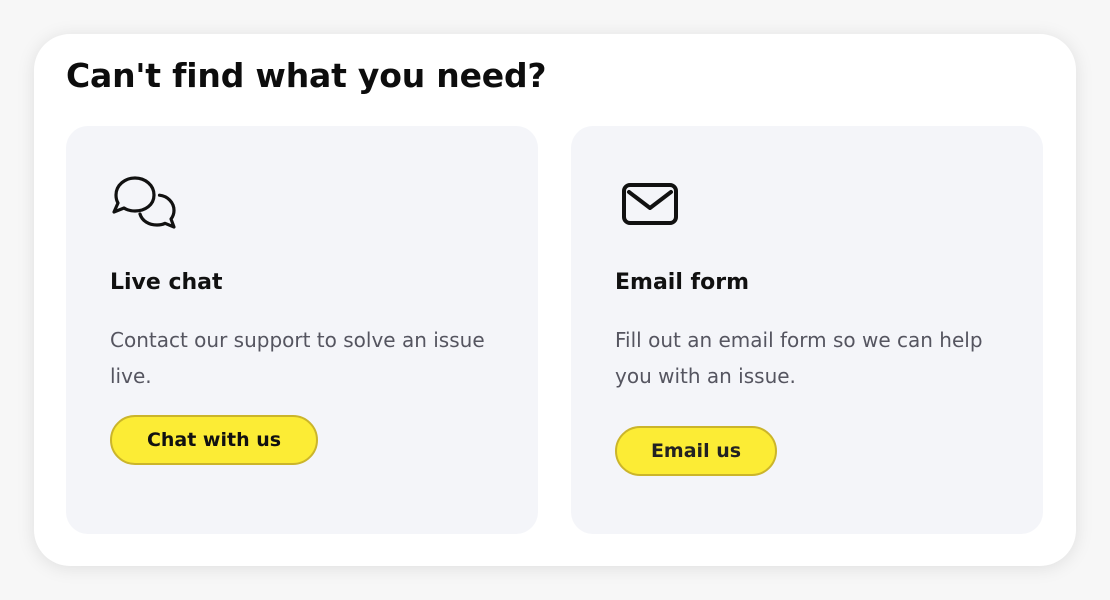 This screenshot has height=600, width=1110. Describe the element at coordinates (696, 451) in the screenshot. I see `email-us-button: Email us` at that location.